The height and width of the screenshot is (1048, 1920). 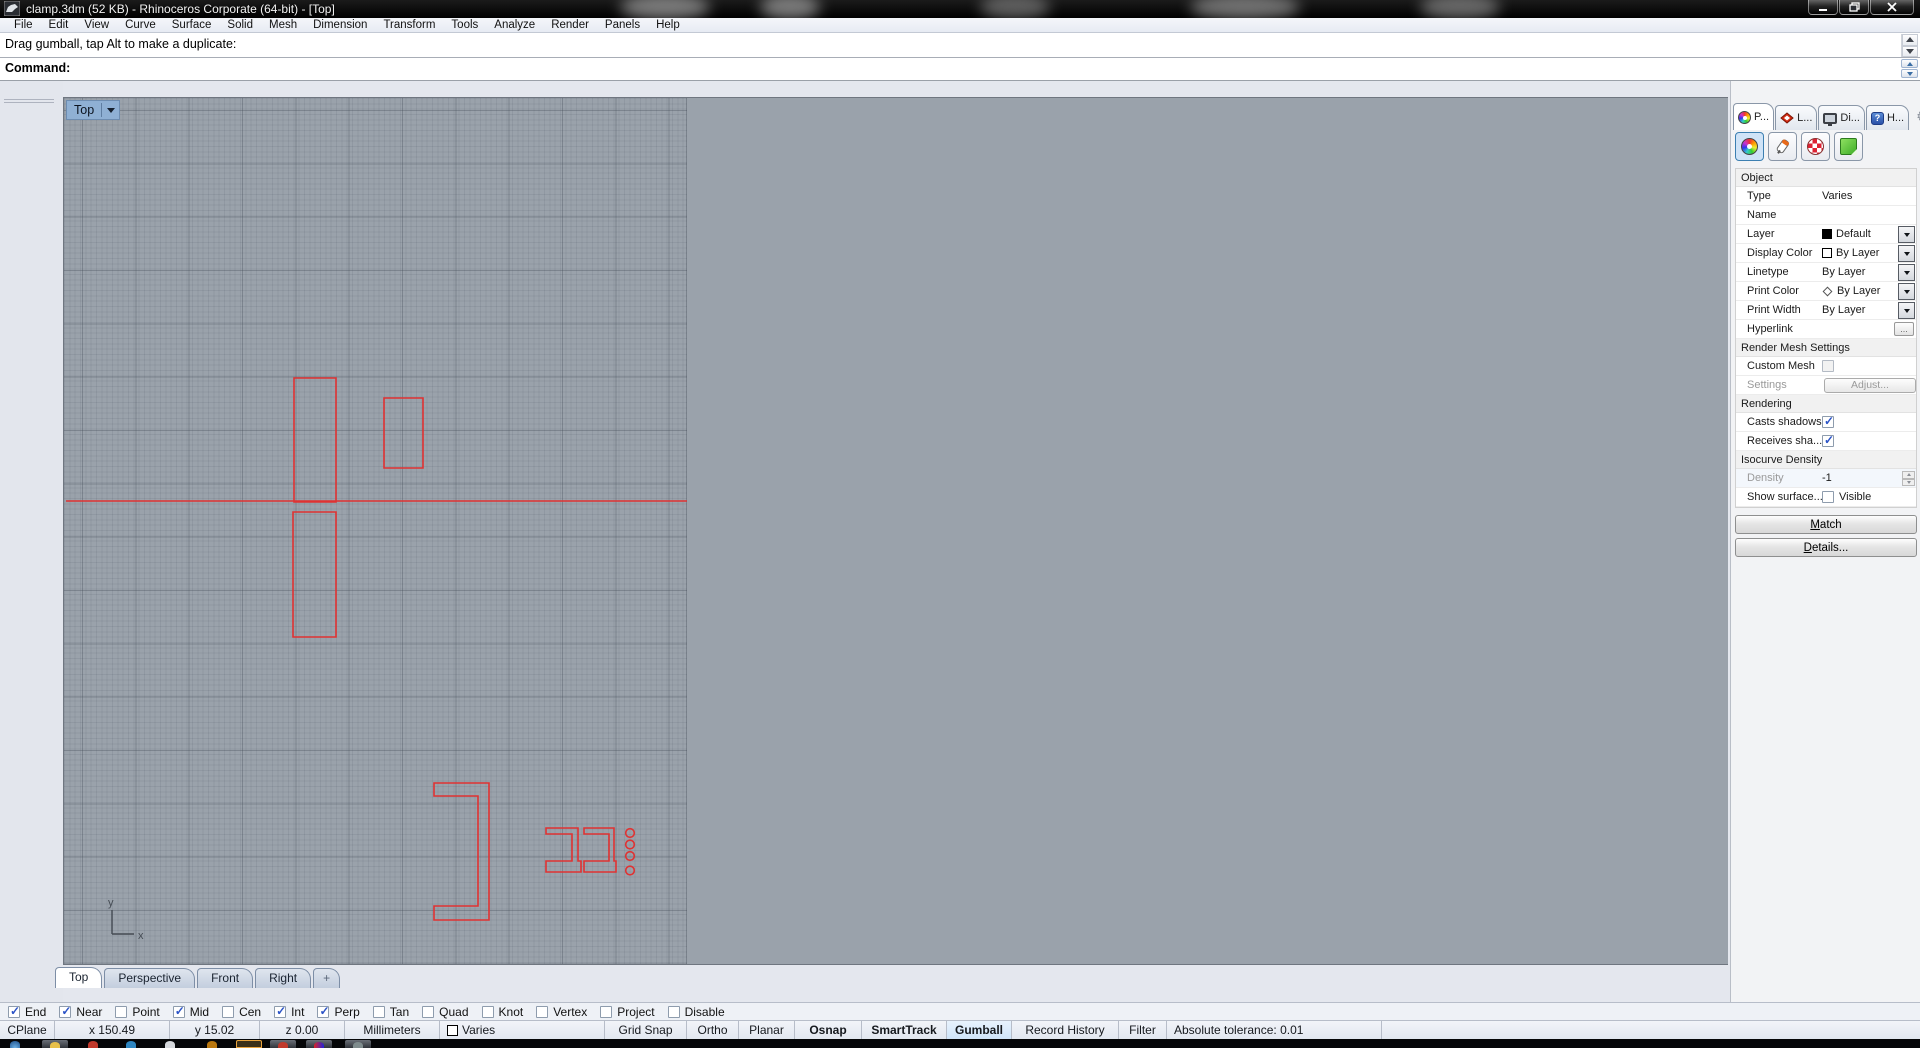 What do you see at coordinates (137, 1012) in the screenshot?
I see `osnap-point: Point` at bounding box center [137, 1012].